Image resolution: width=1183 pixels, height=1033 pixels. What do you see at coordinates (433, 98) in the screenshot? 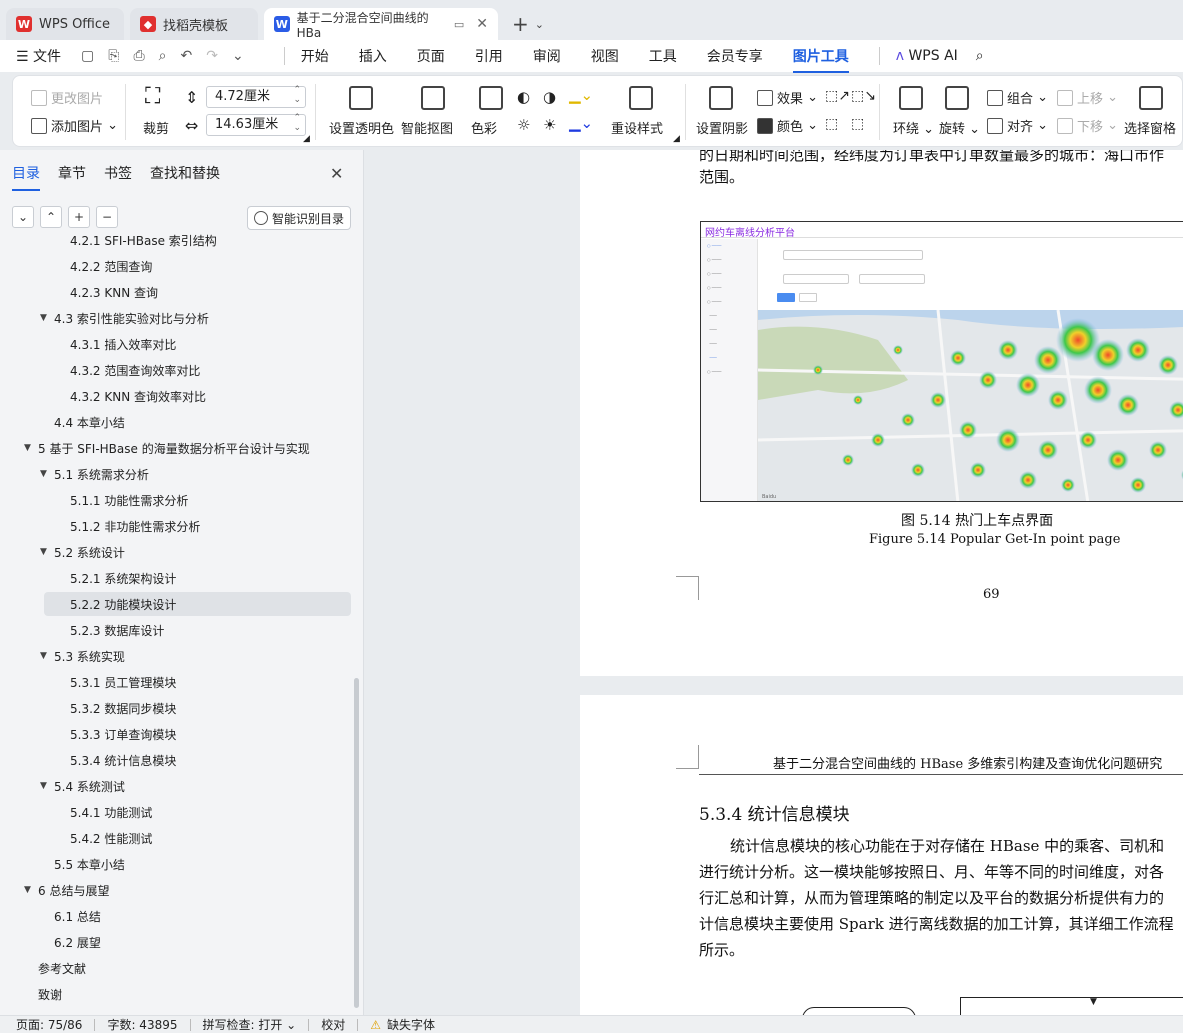
I see `smart-cutout-icon` at bounding box center [433, 98].